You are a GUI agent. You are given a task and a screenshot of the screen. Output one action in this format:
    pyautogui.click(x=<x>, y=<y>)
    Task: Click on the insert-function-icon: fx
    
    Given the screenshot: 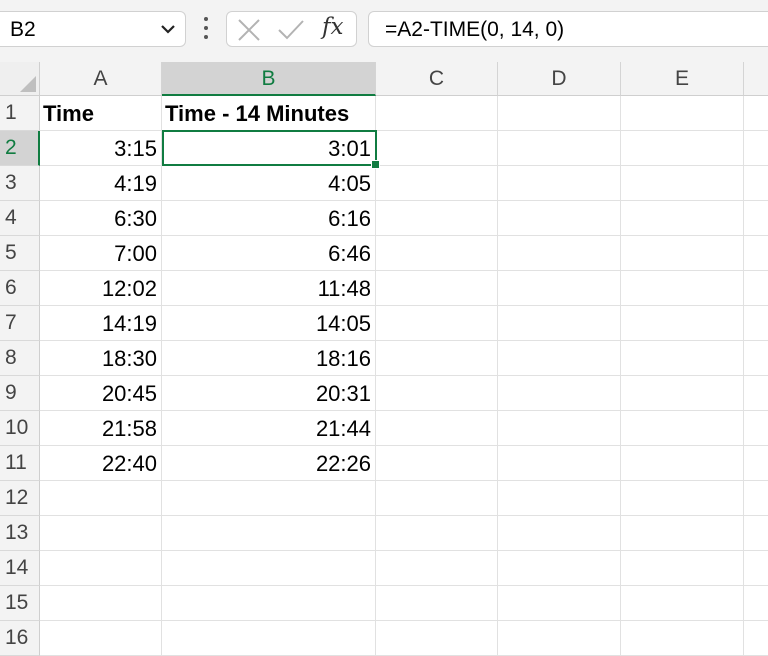 What is the action you would take?
    pyautogui.click(x=332, y=27)
    